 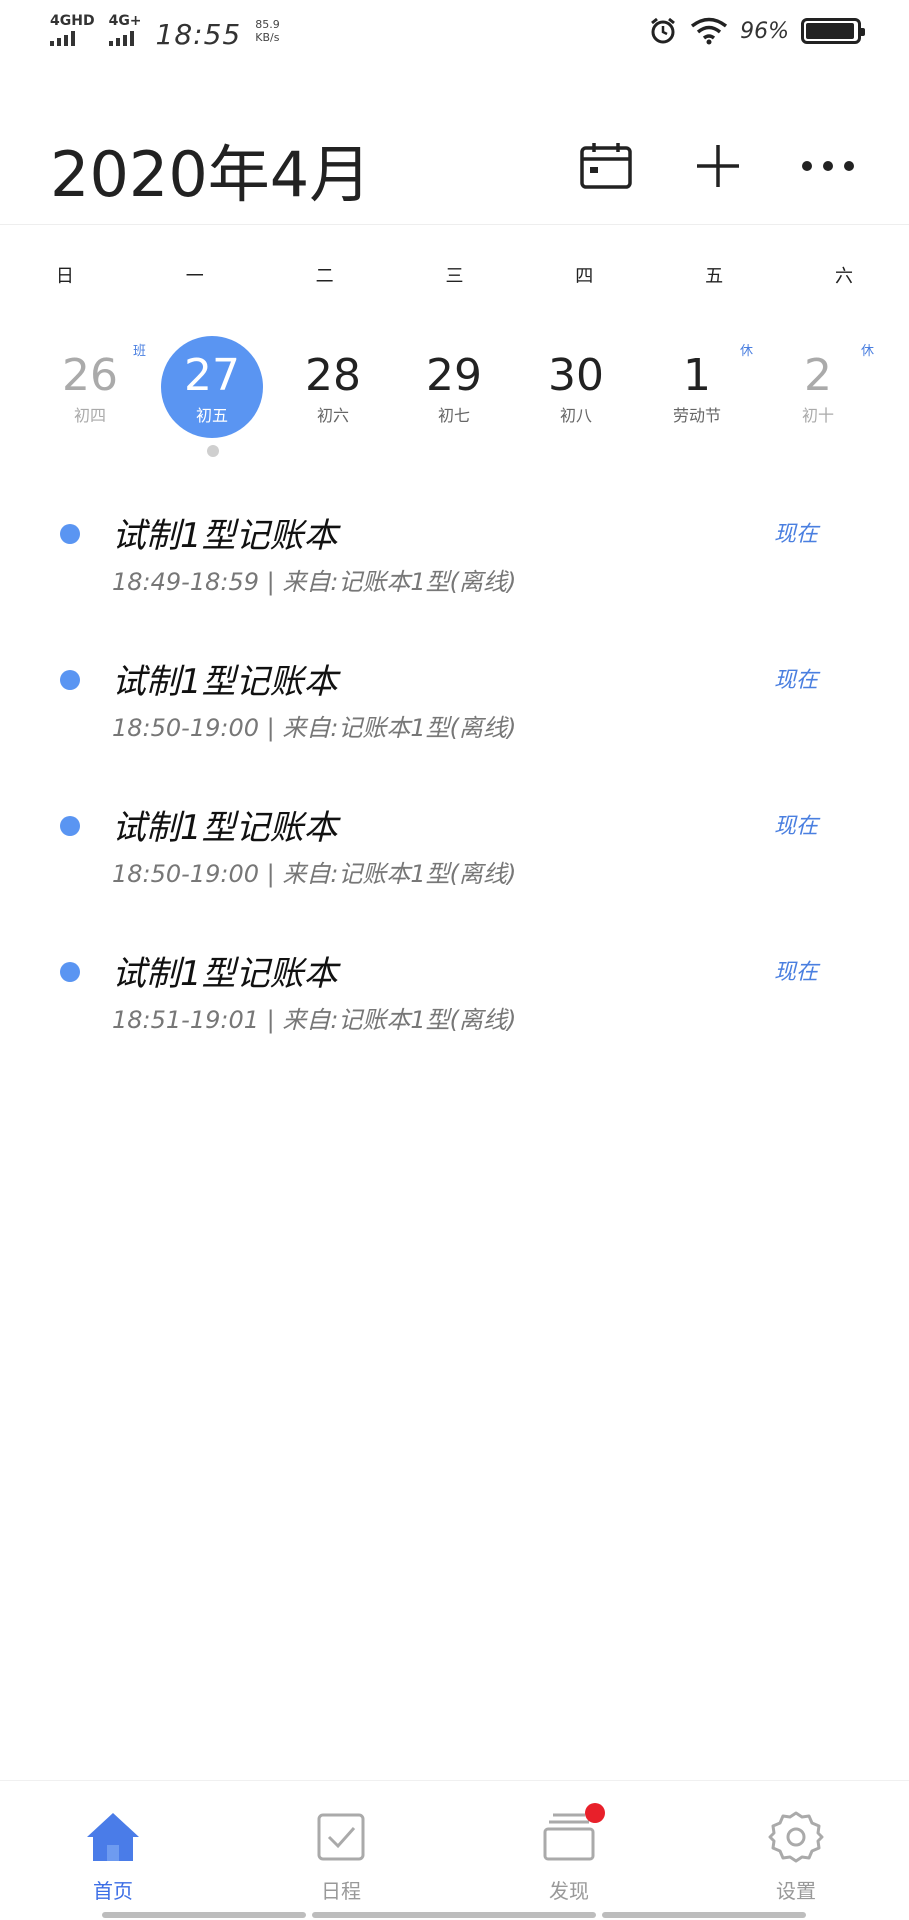 I want to click on nav-home: 首页, so click(x=113, y=1856).